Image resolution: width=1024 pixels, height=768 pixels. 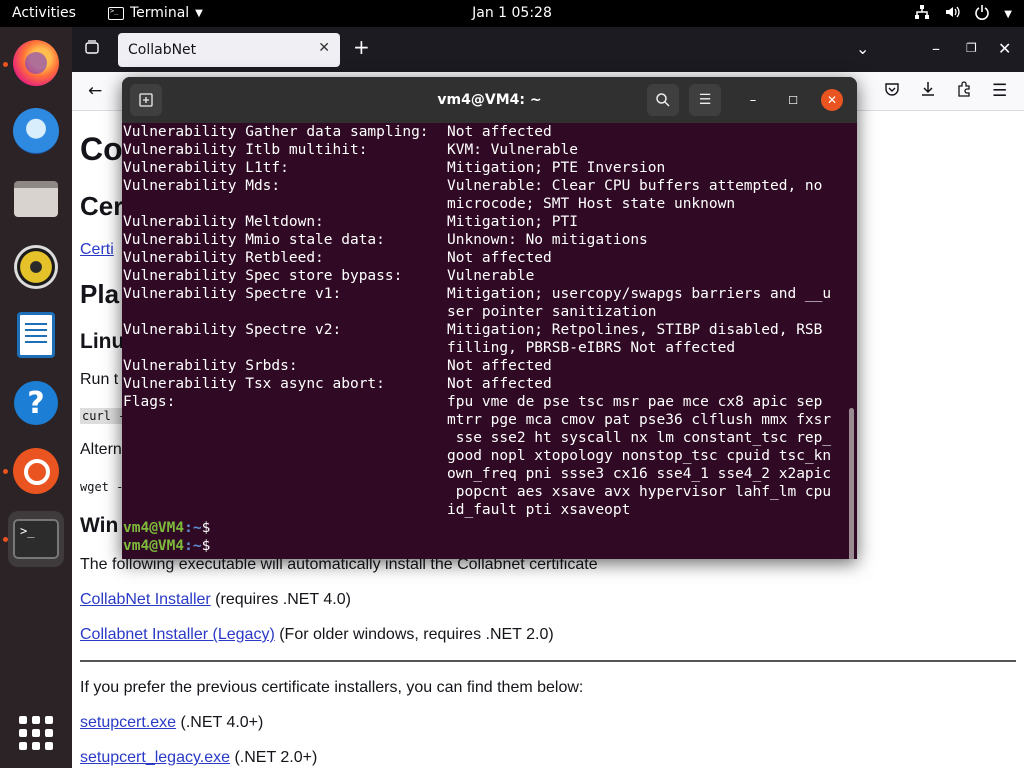 I want to click on terminal-line-key: Vulnerability Spec store bypass:, so click(x=263, y=276).